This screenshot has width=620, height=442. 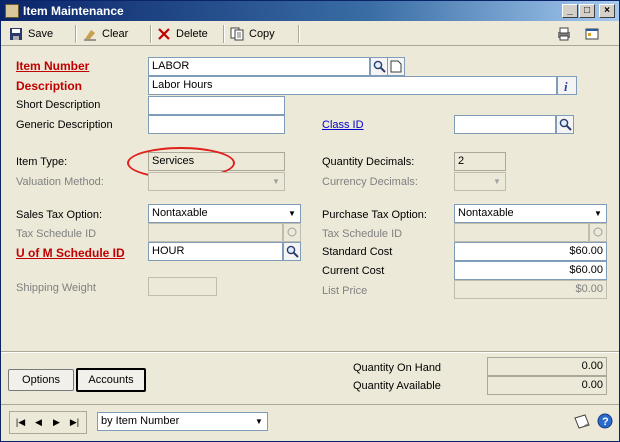 What do you see at coordinates (192, 34) in the screenshot?
I see `delete-label: Delete` at bounding box center [192, 34].